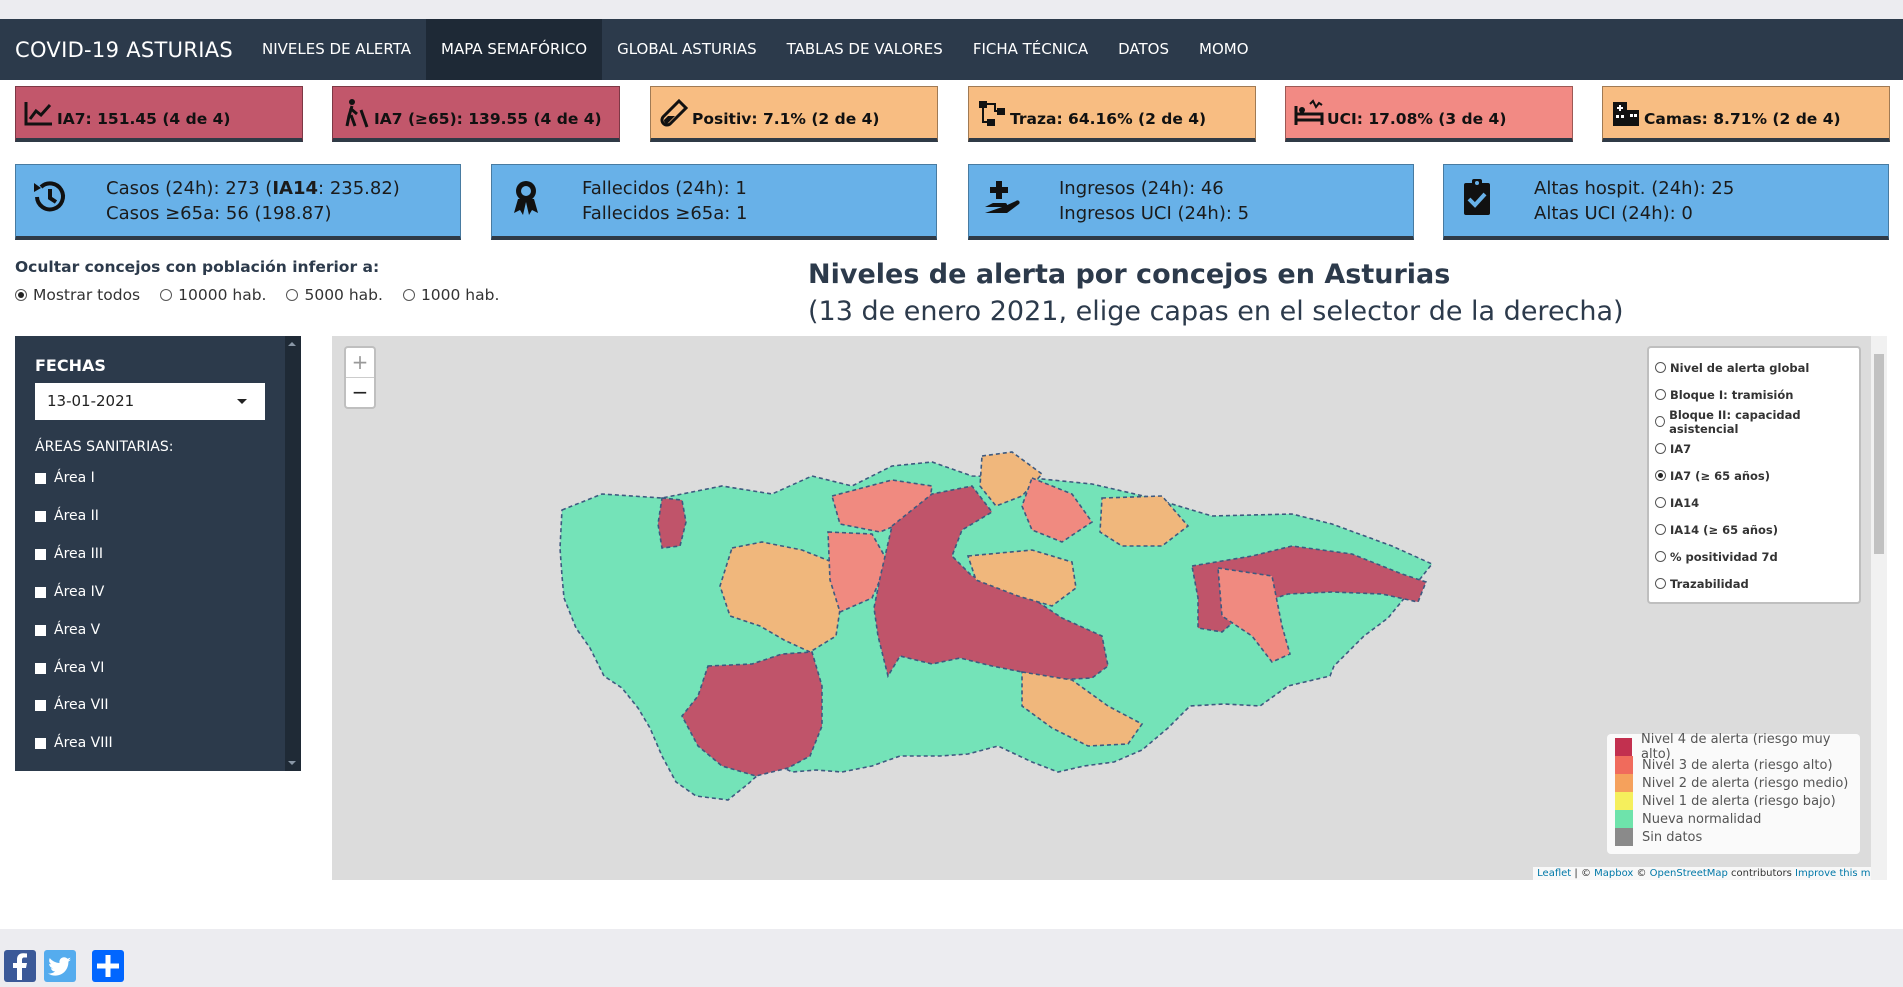  I want to click on map-scrollbar, so click(1879, 608).